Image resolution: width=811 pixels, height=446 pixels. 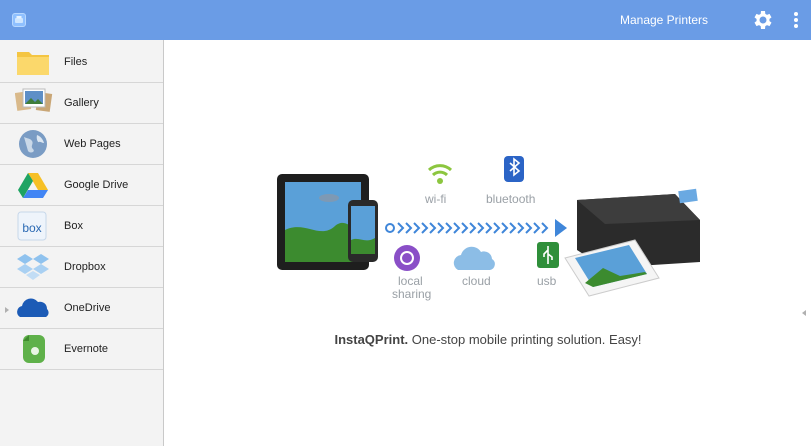 What do you see at coordinates (407, 258) in the screenshot?
I see `local-sharing-icon` at bounding box center [407, 258].